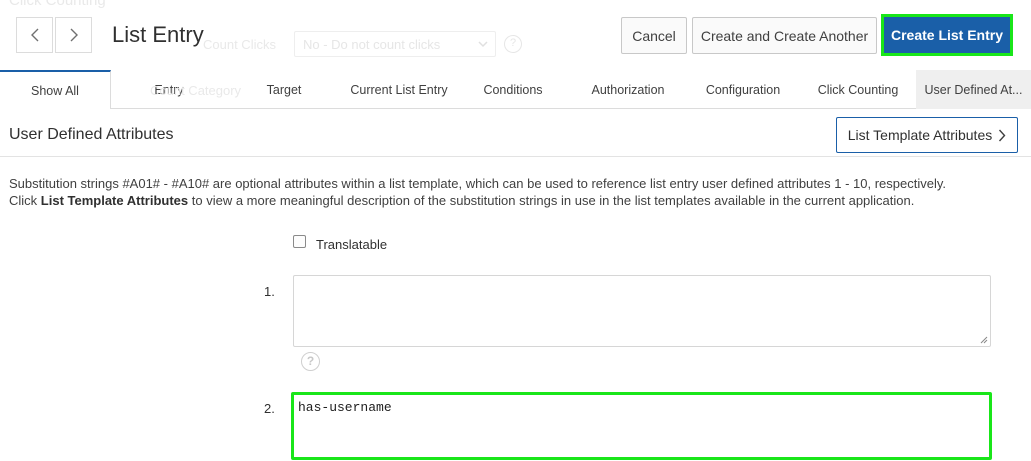 This screenshot has width=1031, height=461. I want to click on ghost-count-category-label: Count Category, so click(196, 90).